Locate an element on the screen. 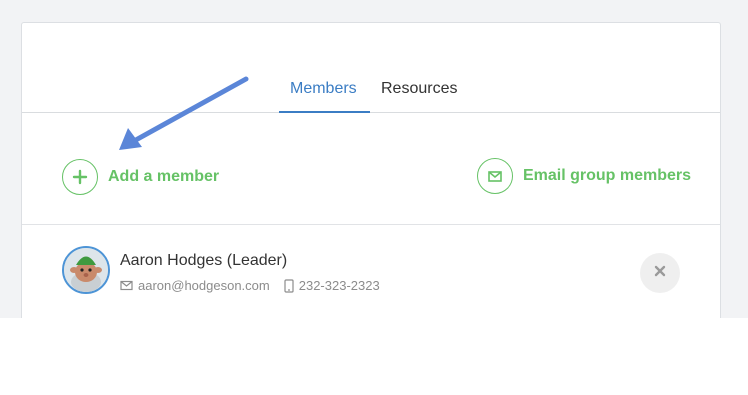 The image size is (748, 395). remove-member-button is located at coordinates (660, 273).